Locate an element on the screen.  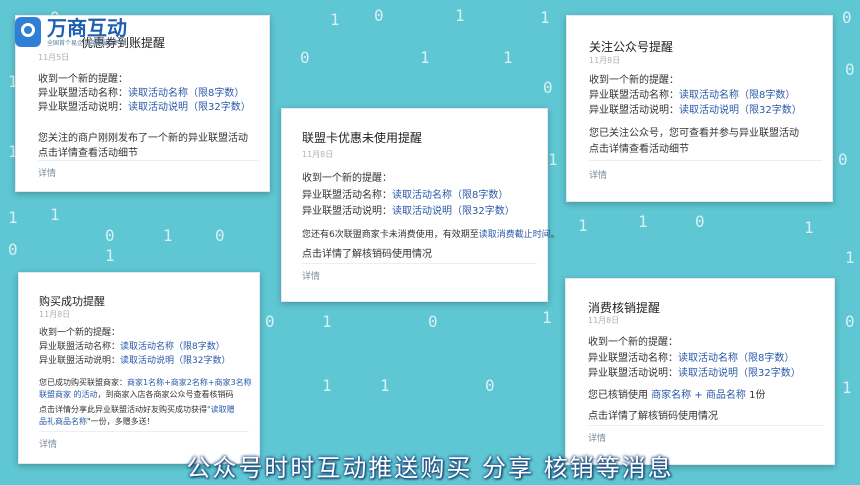
card-title: 购买成功提醒 is located at coordinates (72, 301).